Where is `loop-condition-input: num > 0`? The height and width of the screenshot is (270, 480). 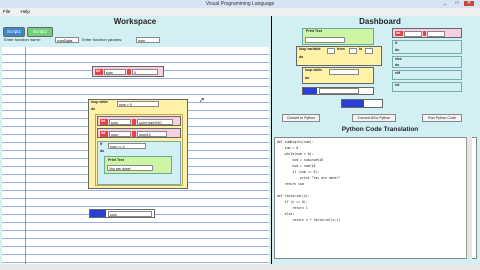 loop-condition-input: num > 0 is located at coordinates (138, 104).